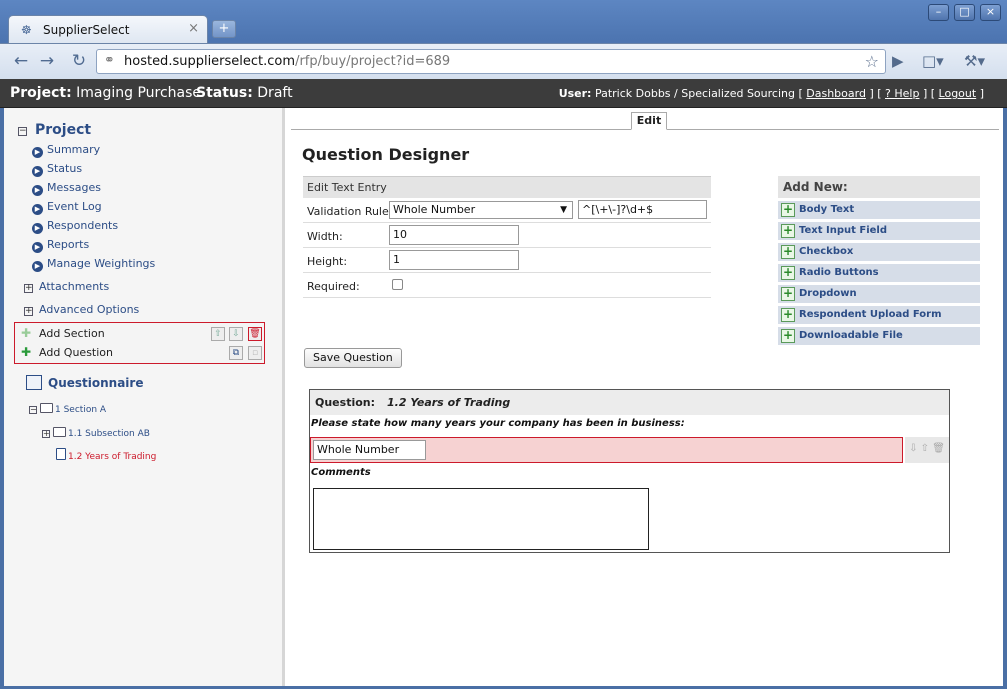  Describe the element at coordinates (879, 231) in the screenshot. I see `add-text-input-field-button: + Text Input Field` at that location.